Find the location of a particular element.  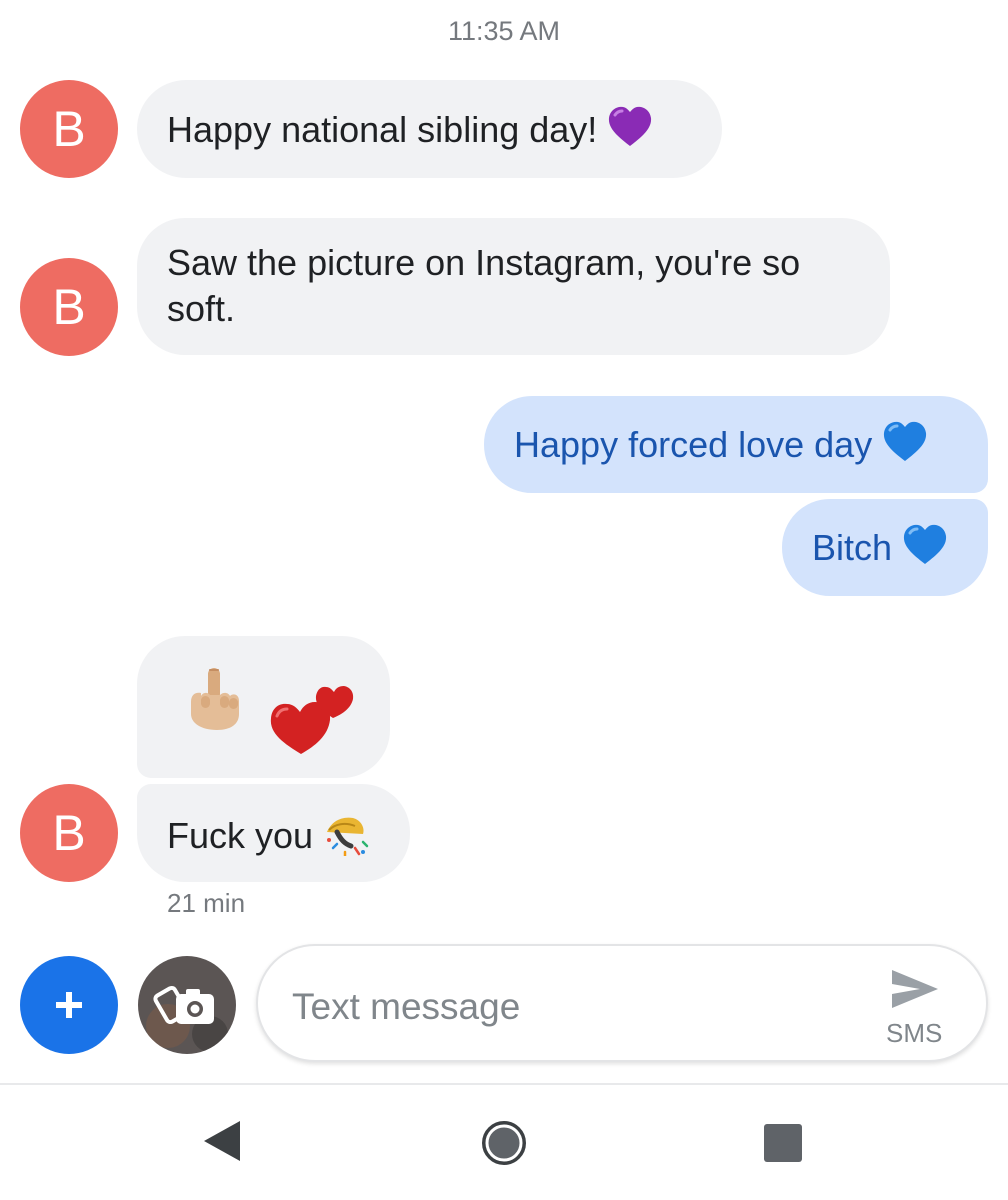

camera-icon is located at coordinates (187, 1018).